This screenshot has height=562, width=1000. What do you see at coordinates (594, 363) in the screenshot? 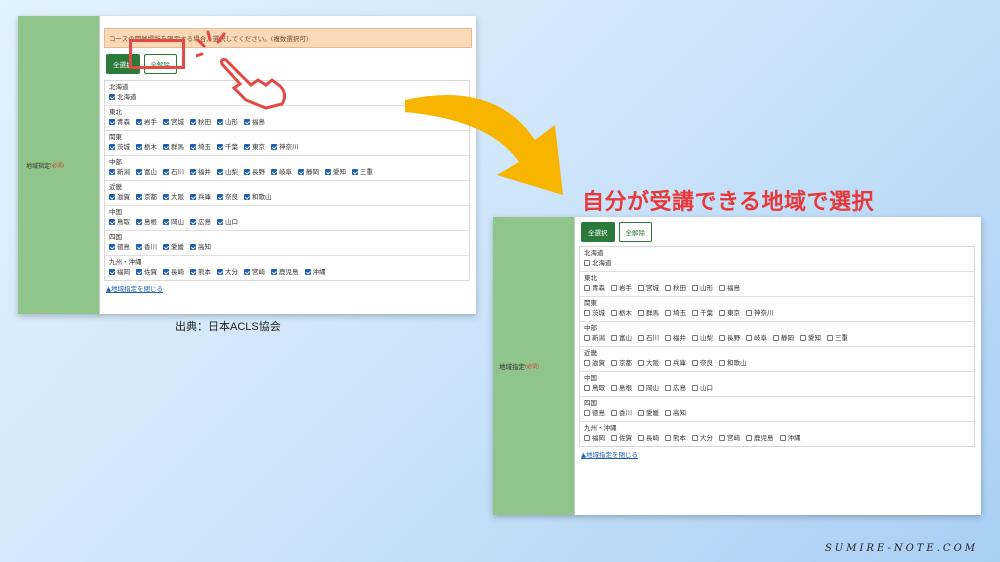
I see `prefecture-checkbox-item: 滋賀` at bounding box center [594, 363].